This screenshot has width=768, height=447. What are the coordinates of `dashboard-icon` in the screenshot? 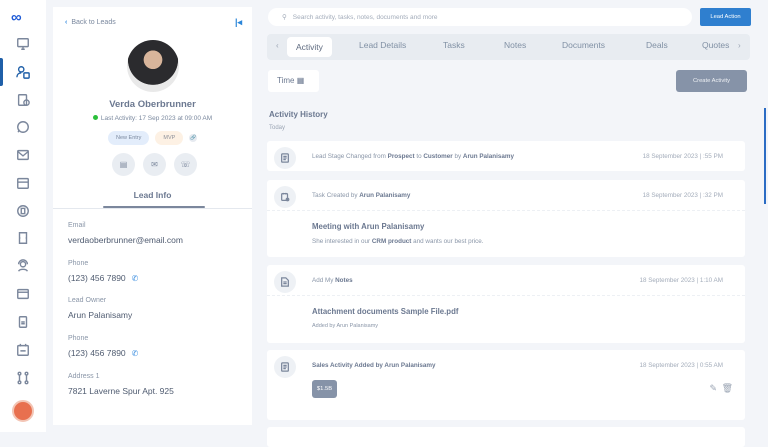 It's located at (23, 44).